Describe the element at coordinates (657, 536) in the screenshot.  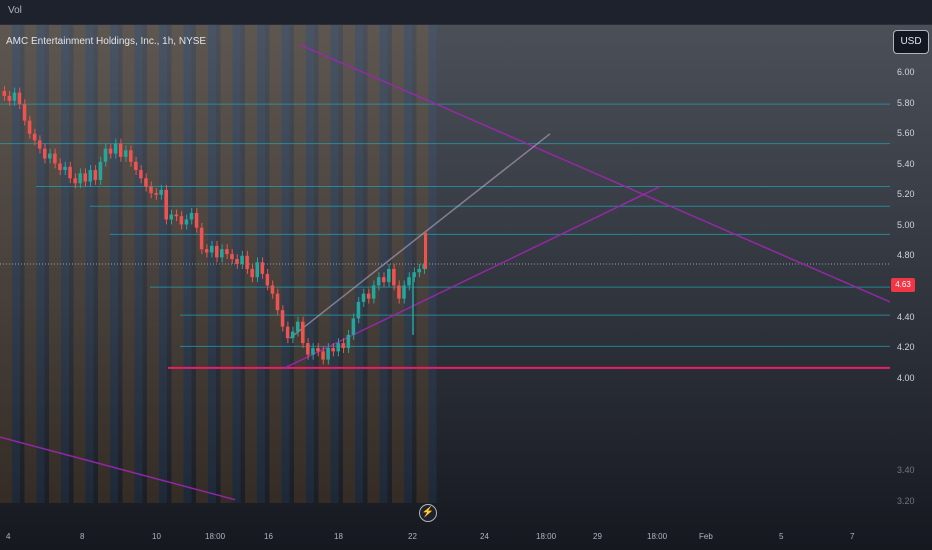
I see `time-label: 18:00` at that location.